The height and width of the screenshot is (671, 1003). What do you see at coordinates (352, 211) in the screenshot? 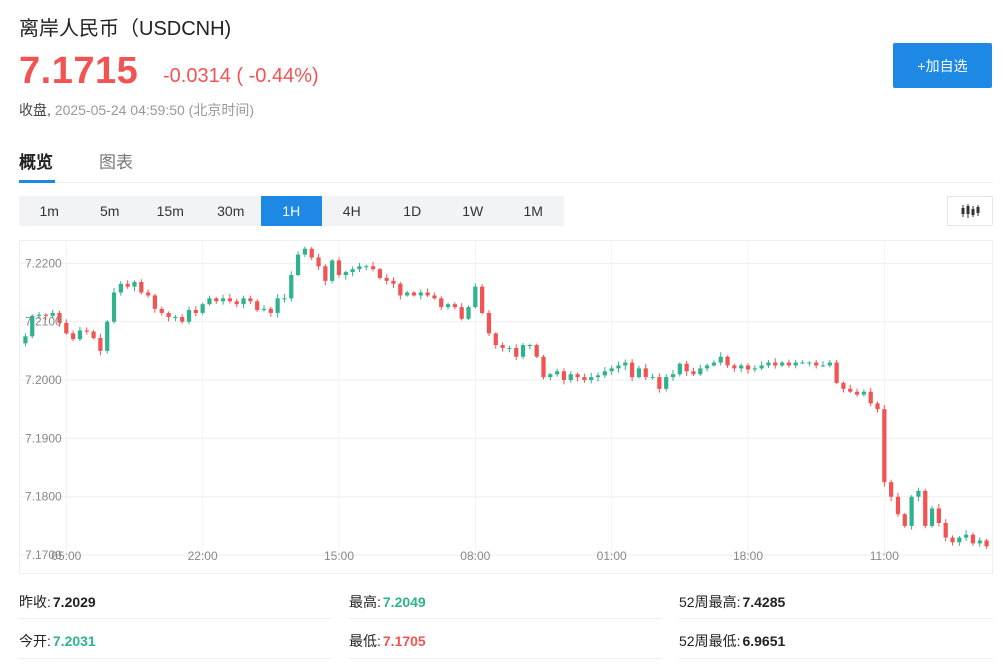
I see `interval-4h: 4H` at bounding box center [352, 211].